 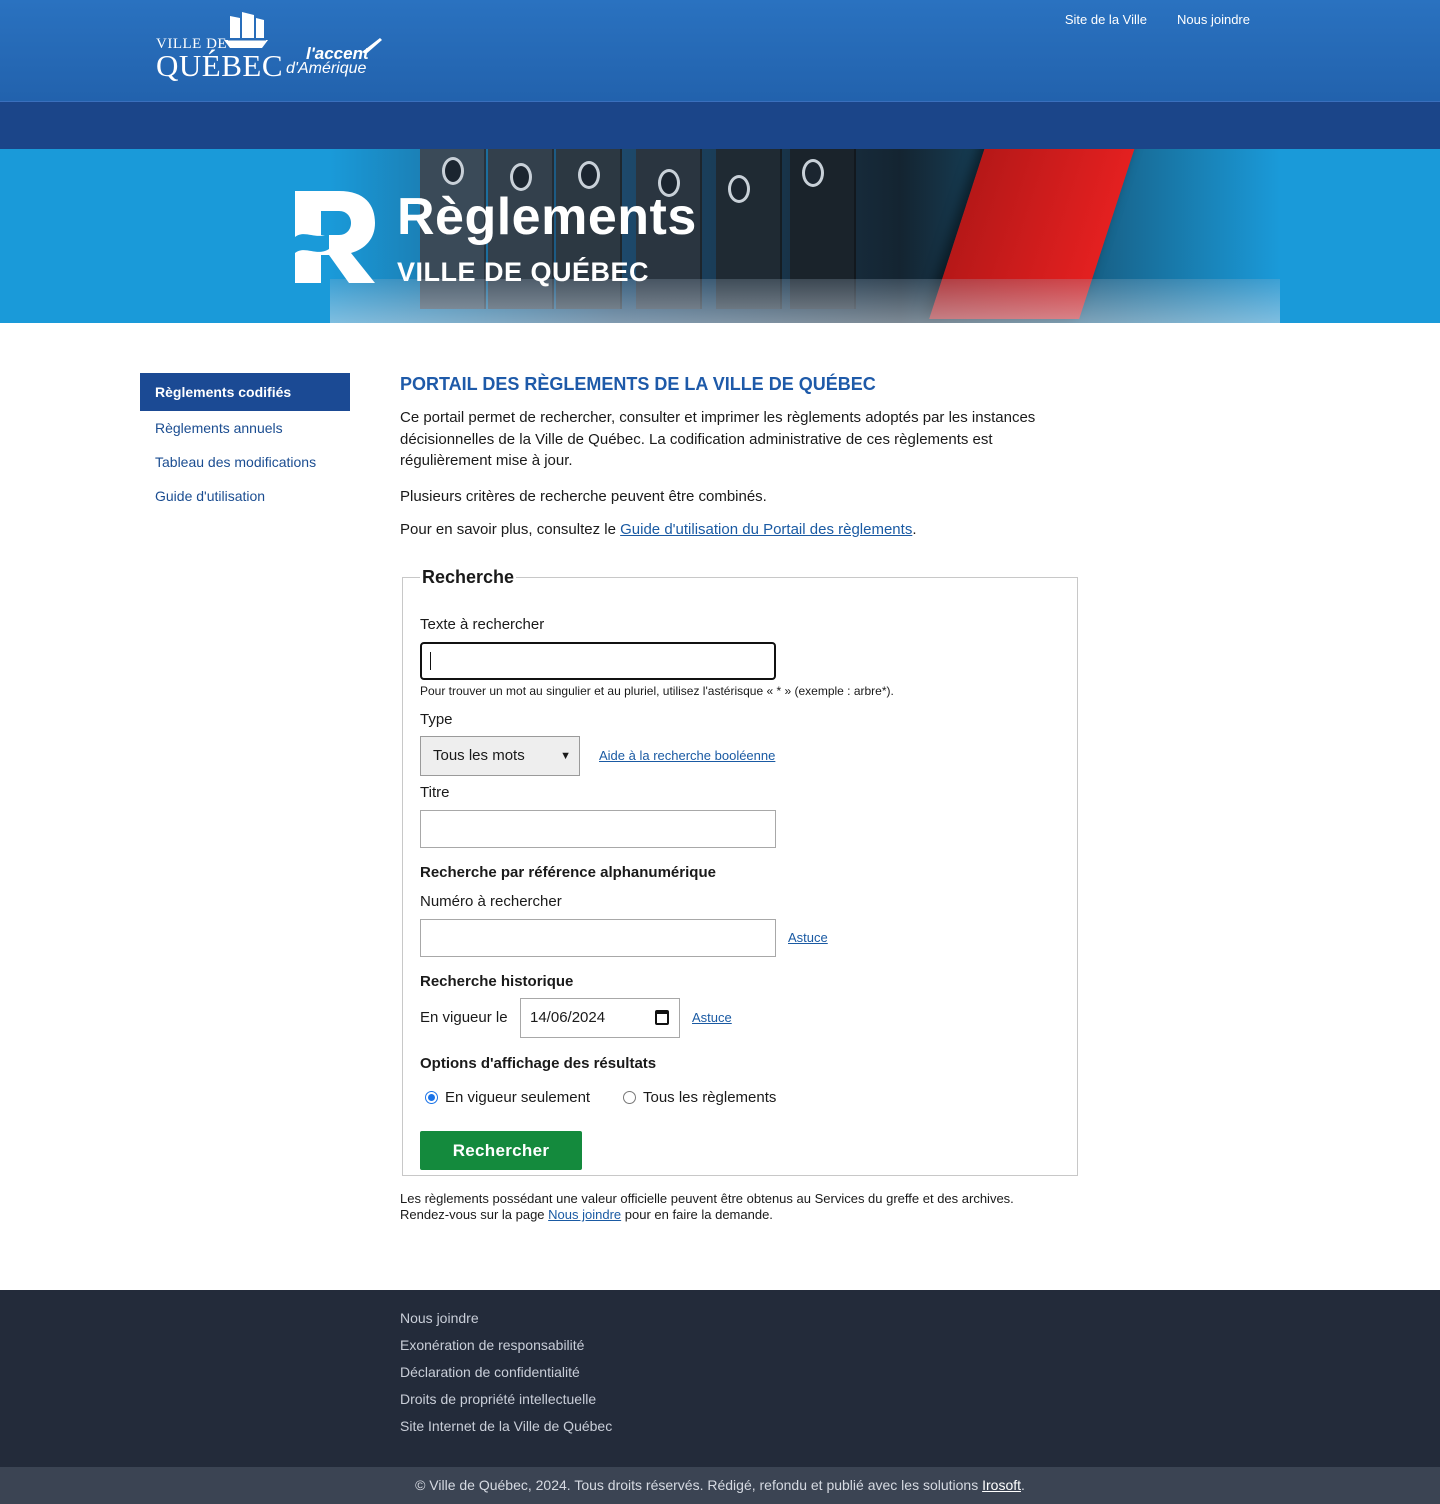 What do you see at coordinates (697, 1214) in the screenshot?
I see `note-line-2-suffix: pour en faire la demande.` at bounding box center [697, 1214].